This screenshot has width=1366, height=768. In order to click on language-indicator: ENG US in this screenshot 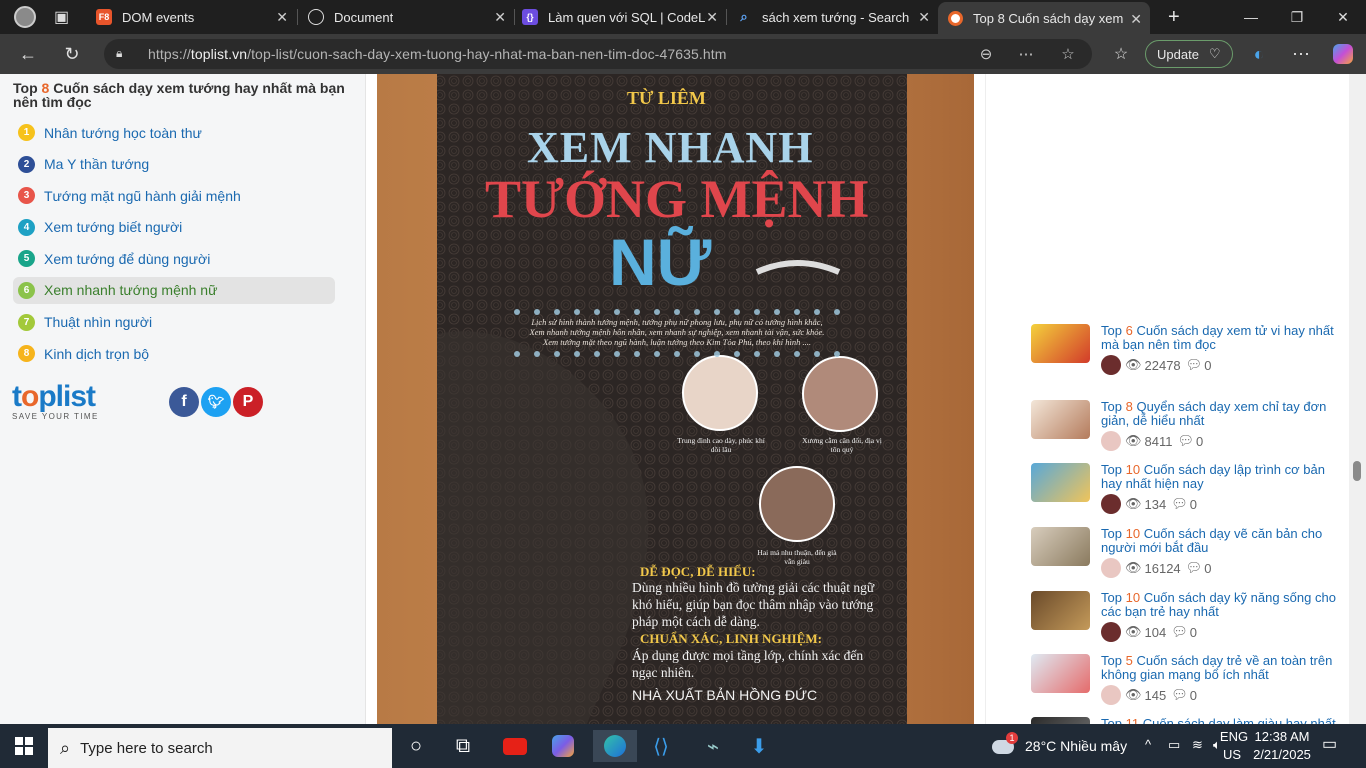, I will do `click(1230, 746)`.